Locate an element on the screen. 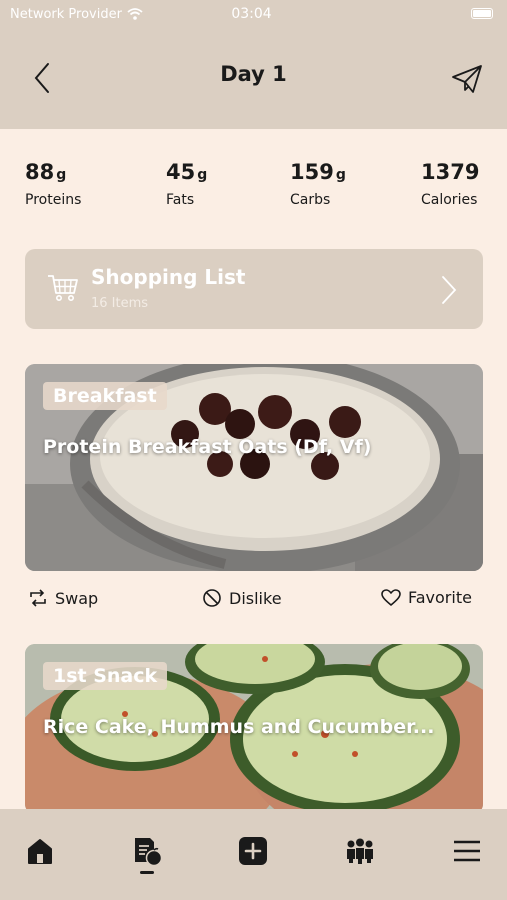 This screenshot has width=507, height=900. macro-label: Proteins is located at coordinates (53, 200).